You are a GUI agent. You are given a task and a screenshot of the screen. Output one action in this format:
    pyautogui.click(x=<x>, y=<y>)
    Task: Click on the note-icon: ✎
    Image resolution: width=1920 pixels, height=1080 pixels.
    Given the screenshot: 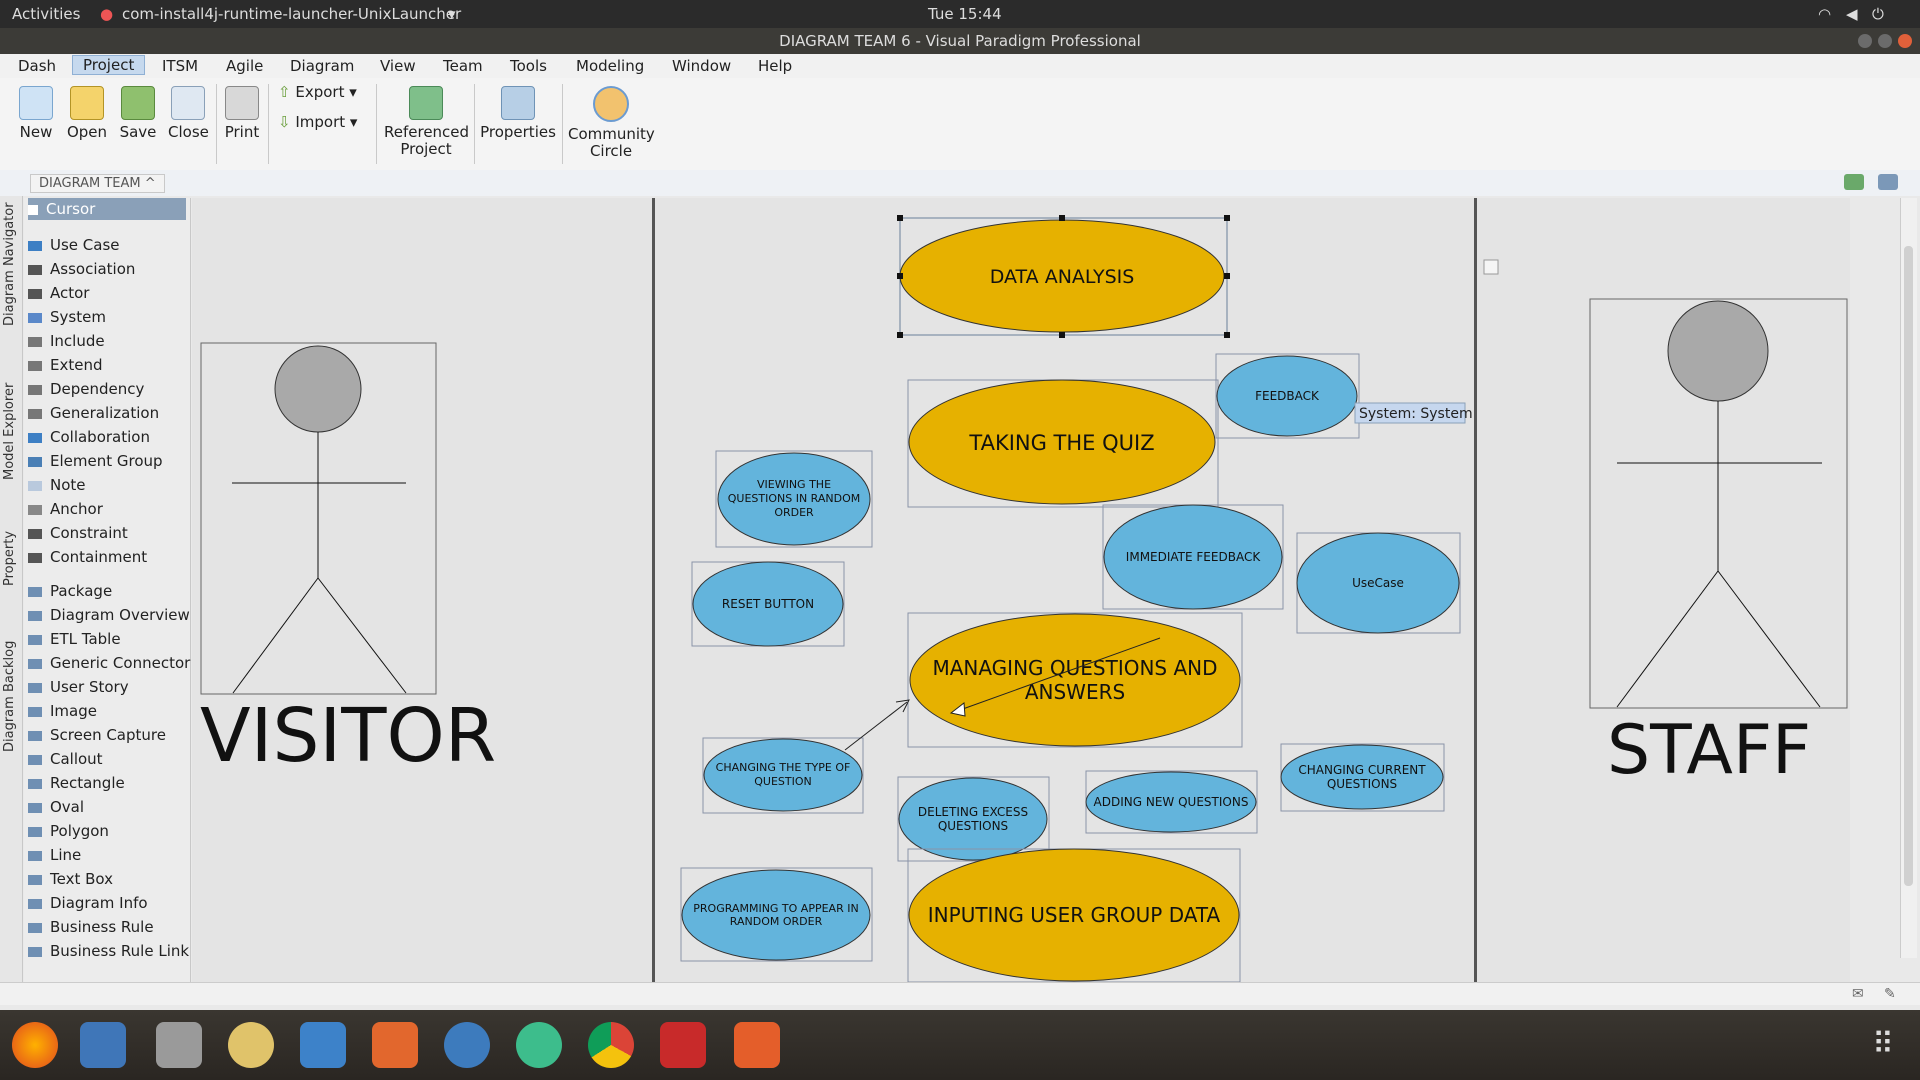 What is the action you would take?
    pyautogui.click(x=1890, y=994)
    